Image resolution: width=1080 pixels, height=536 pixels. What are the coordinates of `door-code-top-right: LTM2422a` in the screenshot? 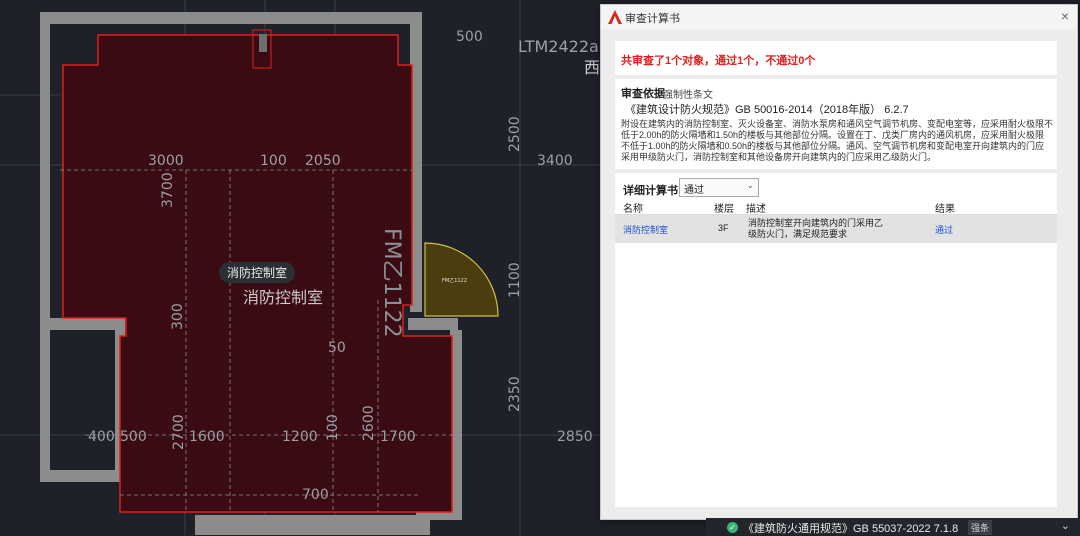 It's located at (558, 46).